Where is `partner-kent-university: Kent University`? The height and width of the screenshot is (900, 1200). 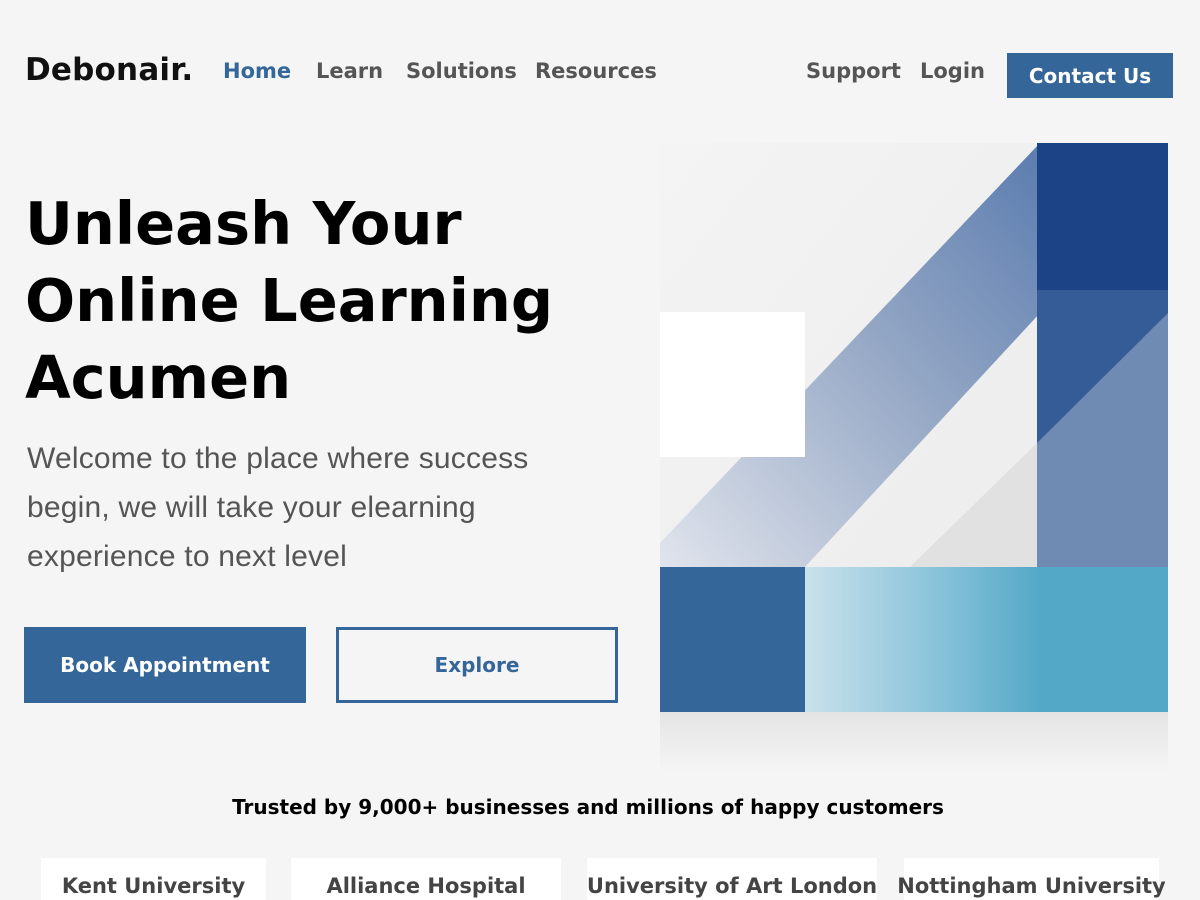
partner-kent-university: Kent University is located at coordinates (153, 879).